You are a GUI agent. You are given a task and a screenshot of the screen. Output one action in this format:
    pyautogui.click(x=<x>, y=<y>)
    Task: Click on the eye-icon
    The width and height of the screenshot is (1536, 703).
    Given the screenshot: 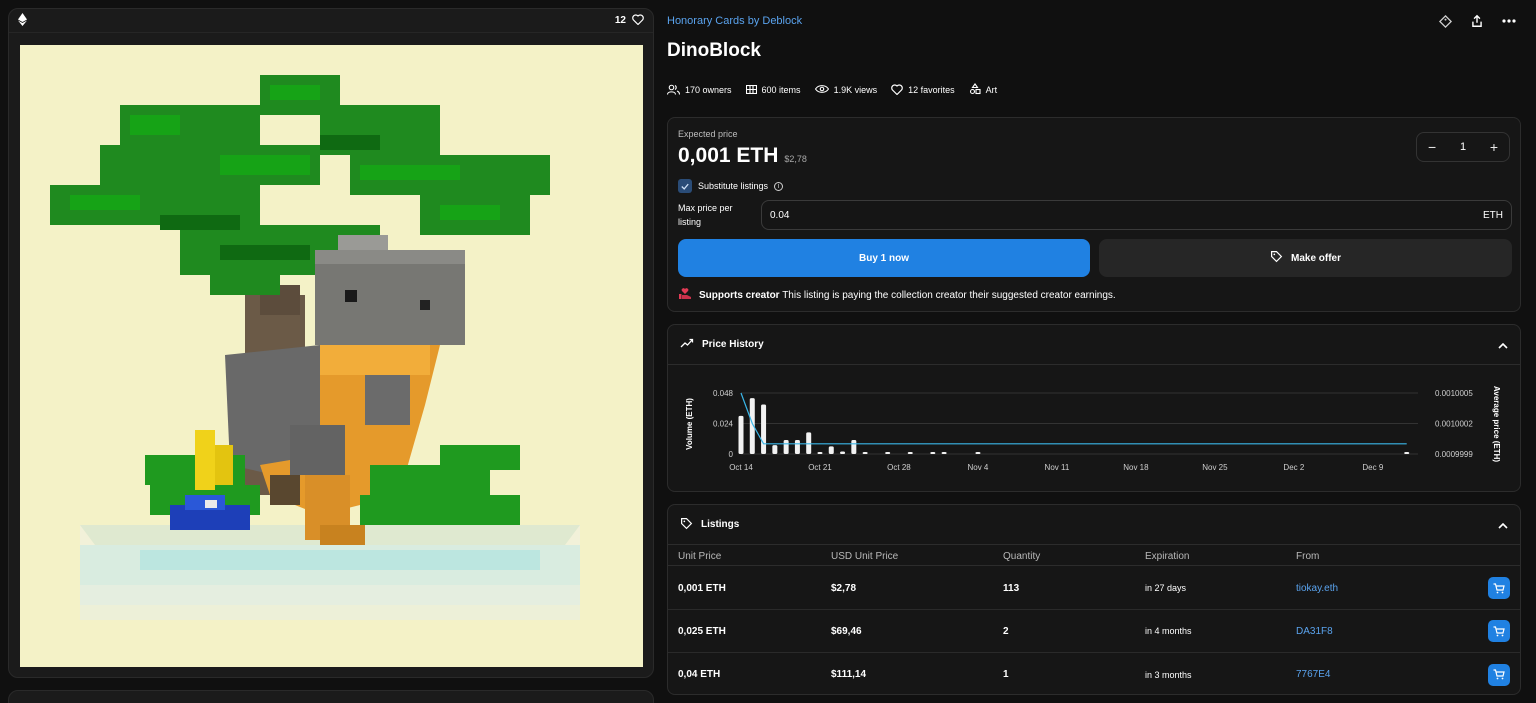 What is the action you would take?
    pyautogui.click(x=821, y=90)
    